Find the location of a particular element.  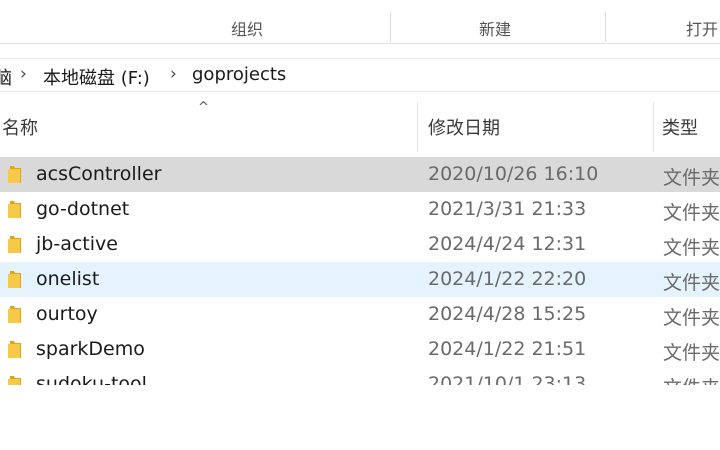

breadcrumb-drive-f: 本地磁盘 (F:) is located at coordinates (96, 77).